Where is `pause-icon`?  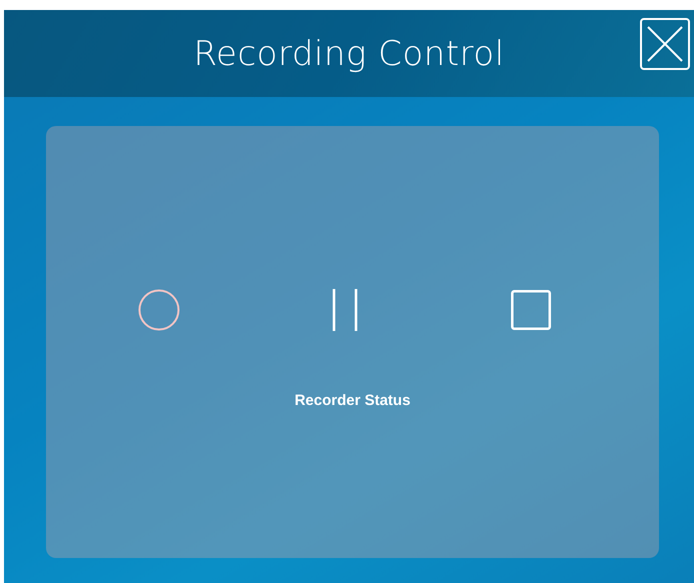 pause-icon is located at coordinates (345, 310).